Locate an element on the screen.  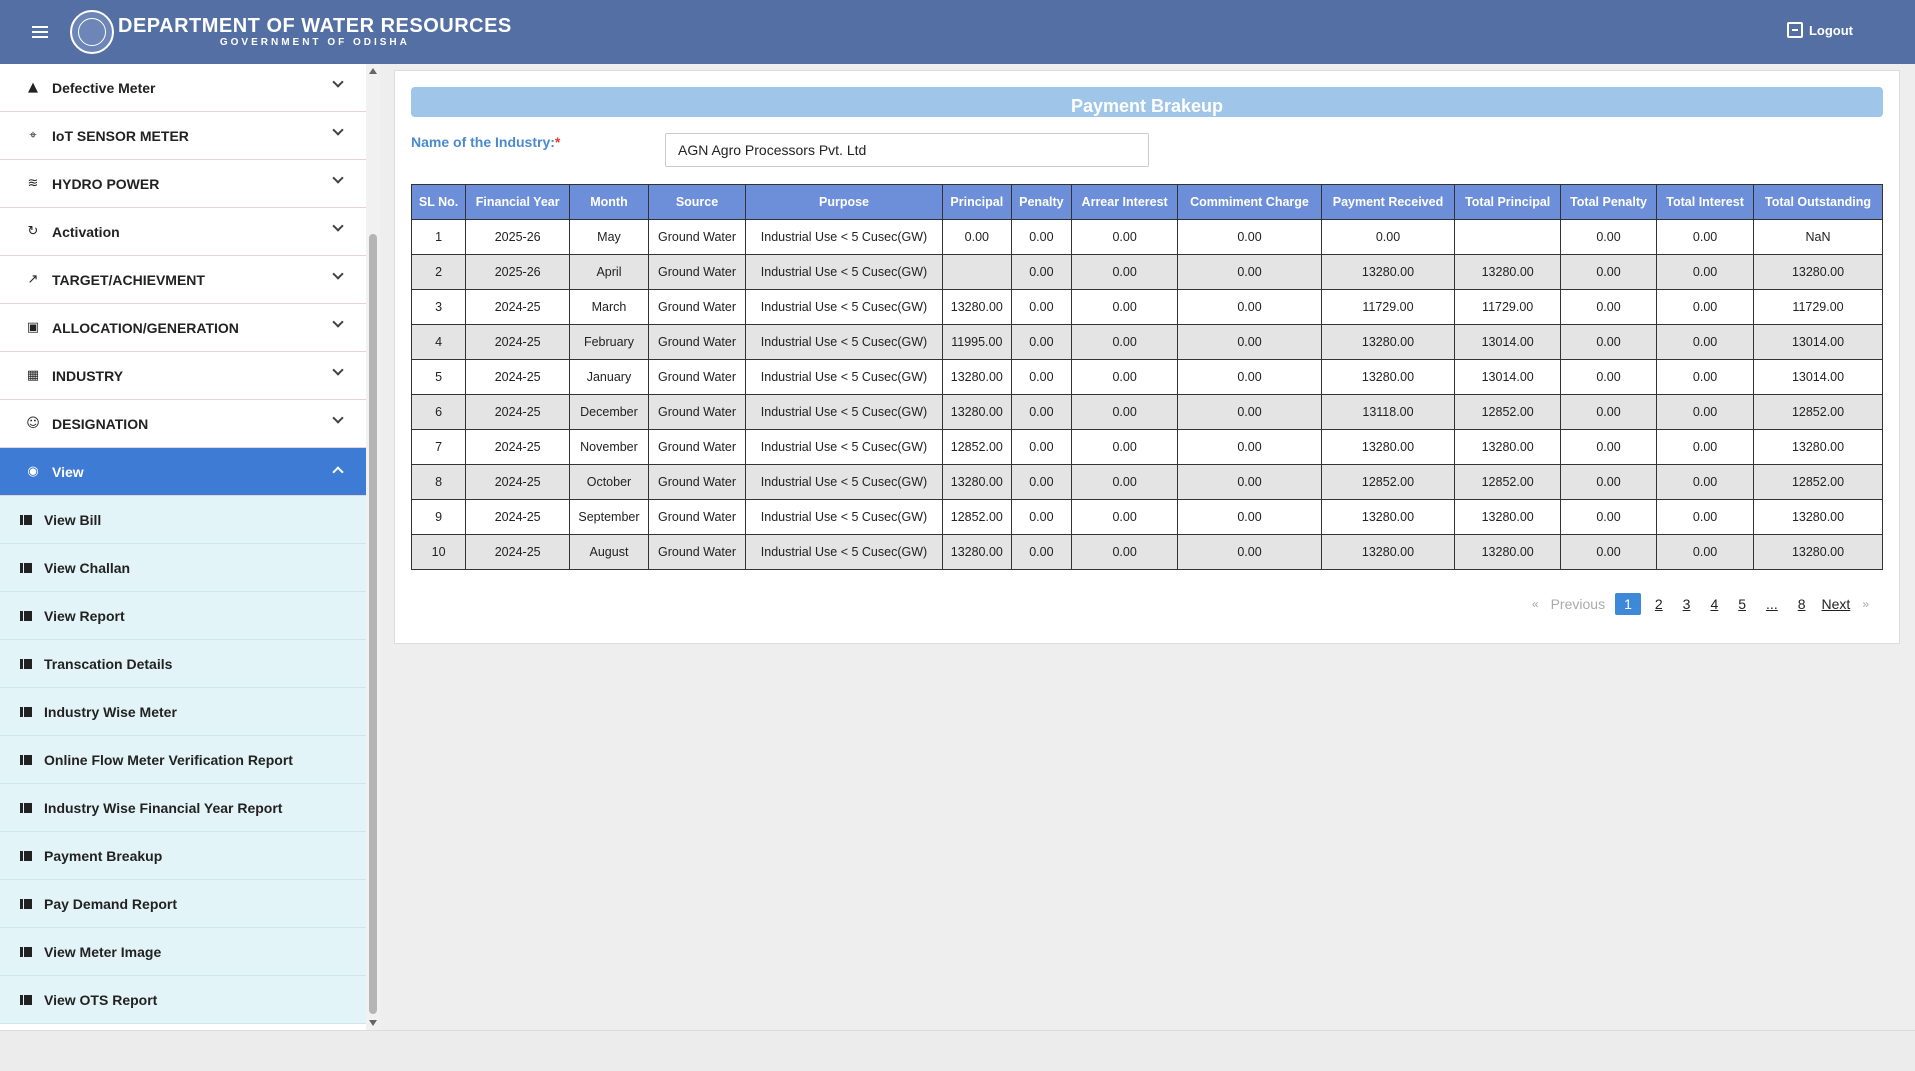
sidebar-item-industry: ▦ INDUSTRY is located at coordinates (183, 376).